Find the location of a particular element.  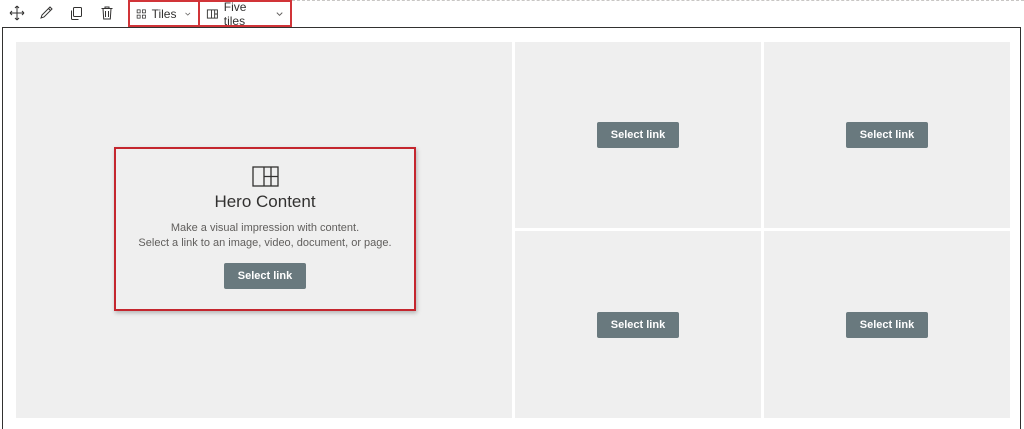

tile-3-select-link-button: Select link is located at coordinates (638, 324).